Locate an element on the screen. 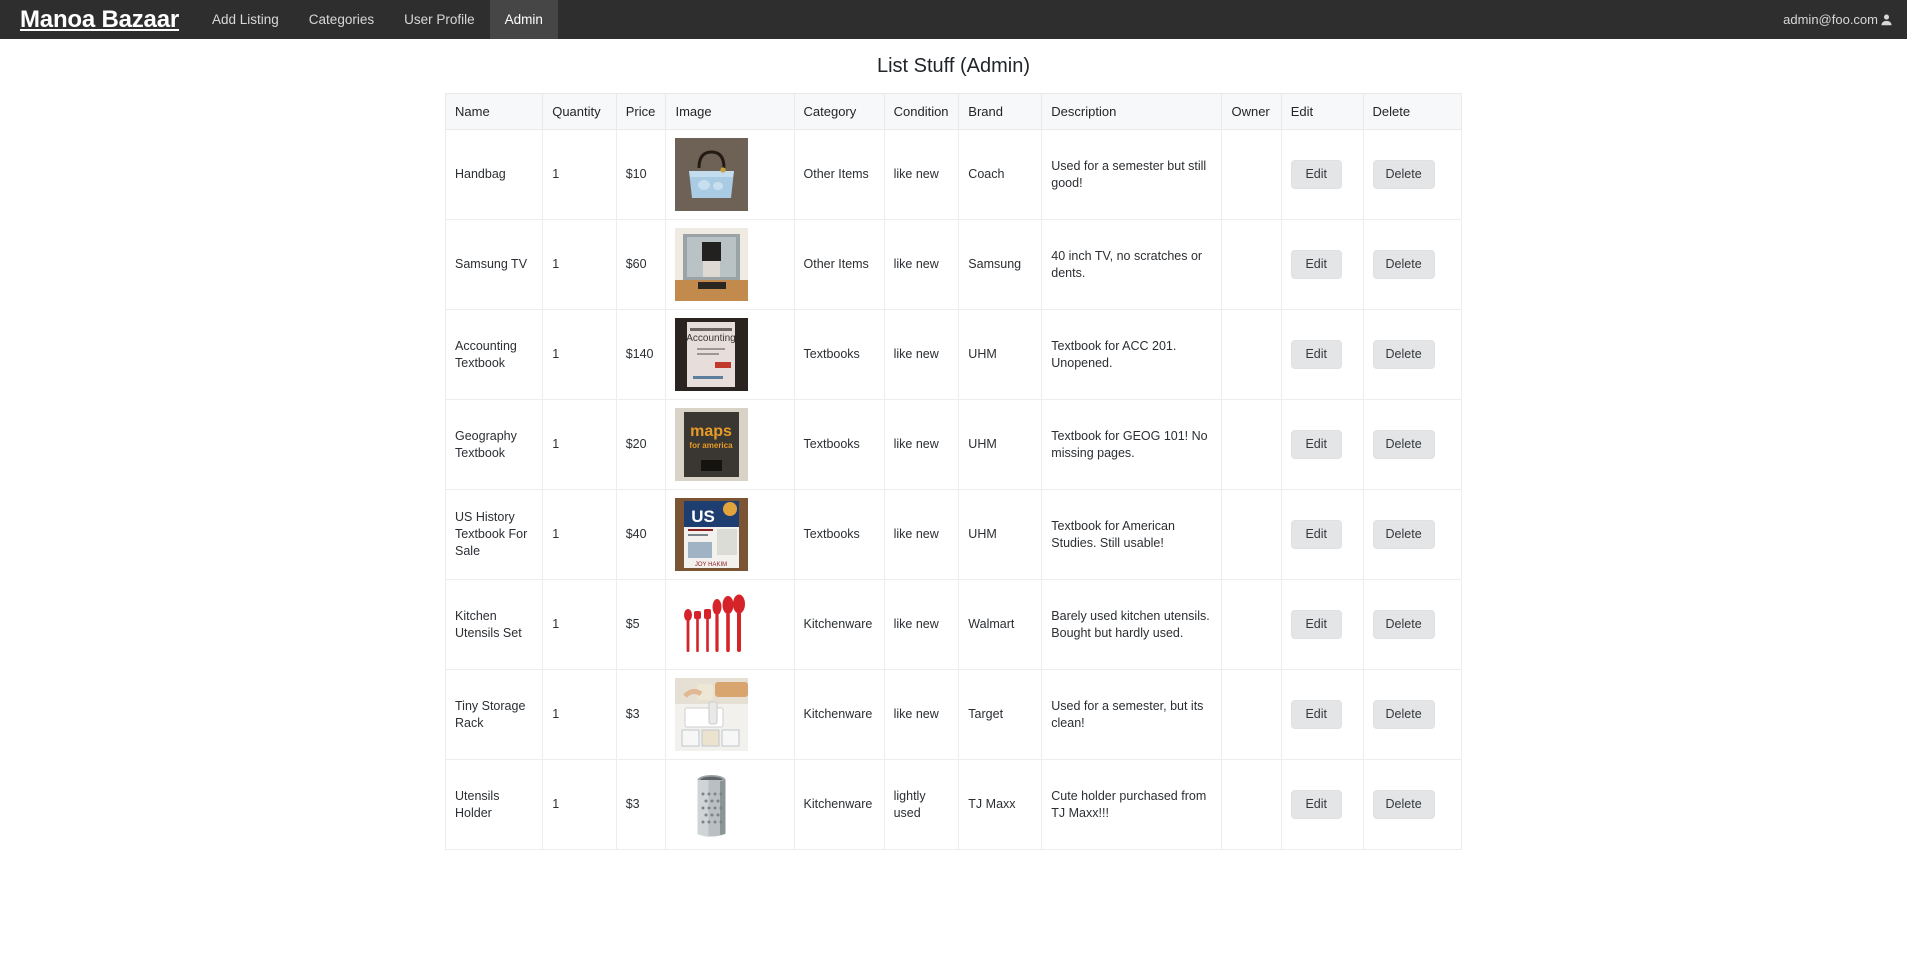  cell-price: $10 is located at coordinates (641, 174).